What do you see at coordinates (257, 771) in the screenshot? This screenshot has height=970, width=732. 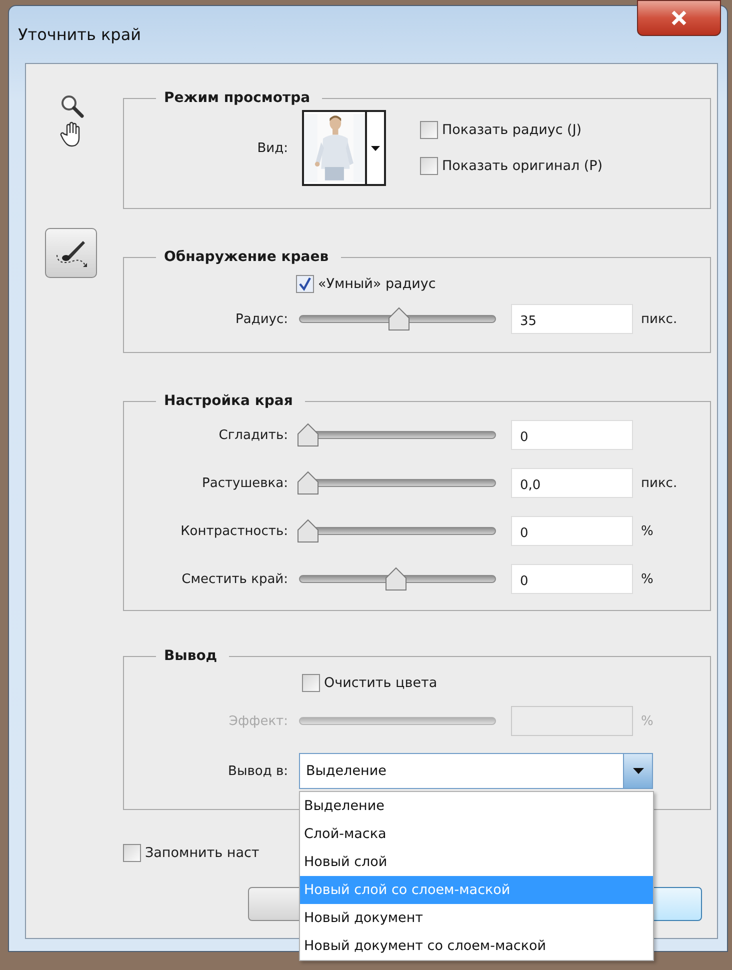 I see `output-label: Вывод в:` at bounding box center [257, 771].